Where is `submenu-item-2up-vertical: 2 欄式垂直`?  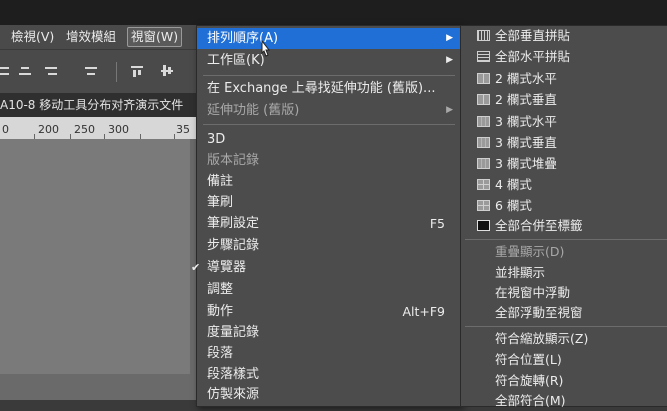 submenu-item-2up-vertical: 2 欄式垂直 is located at coordinates (564, 100).